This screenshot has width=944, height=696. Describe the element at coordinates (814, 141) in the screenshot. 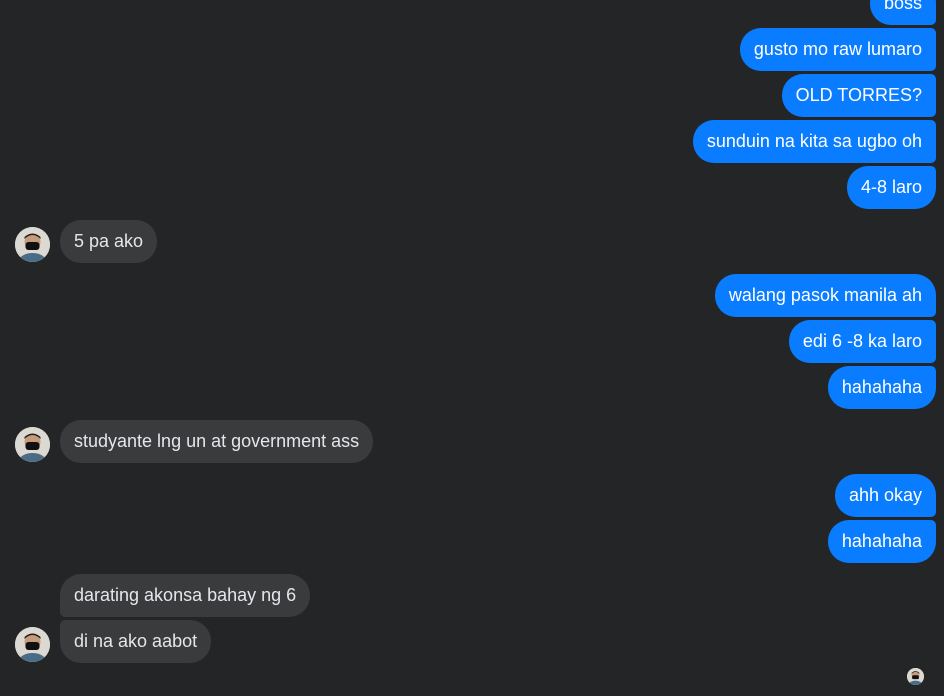

I see `message-bubble-outgoing: sunduin na kita sa ugbo oh` at that location.